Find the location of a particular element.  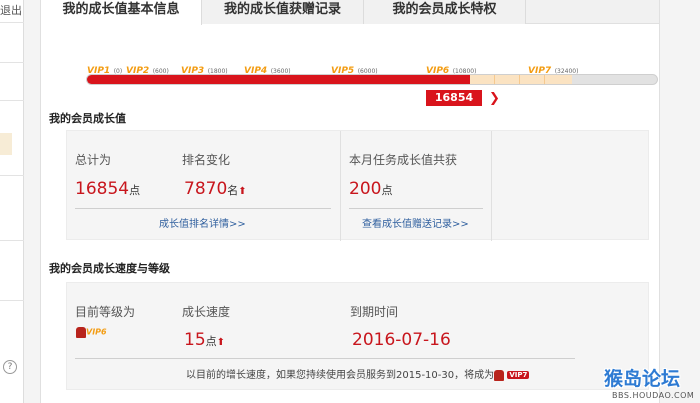

expire-date: 2016-07-16 is located at coordinates (401, 340).